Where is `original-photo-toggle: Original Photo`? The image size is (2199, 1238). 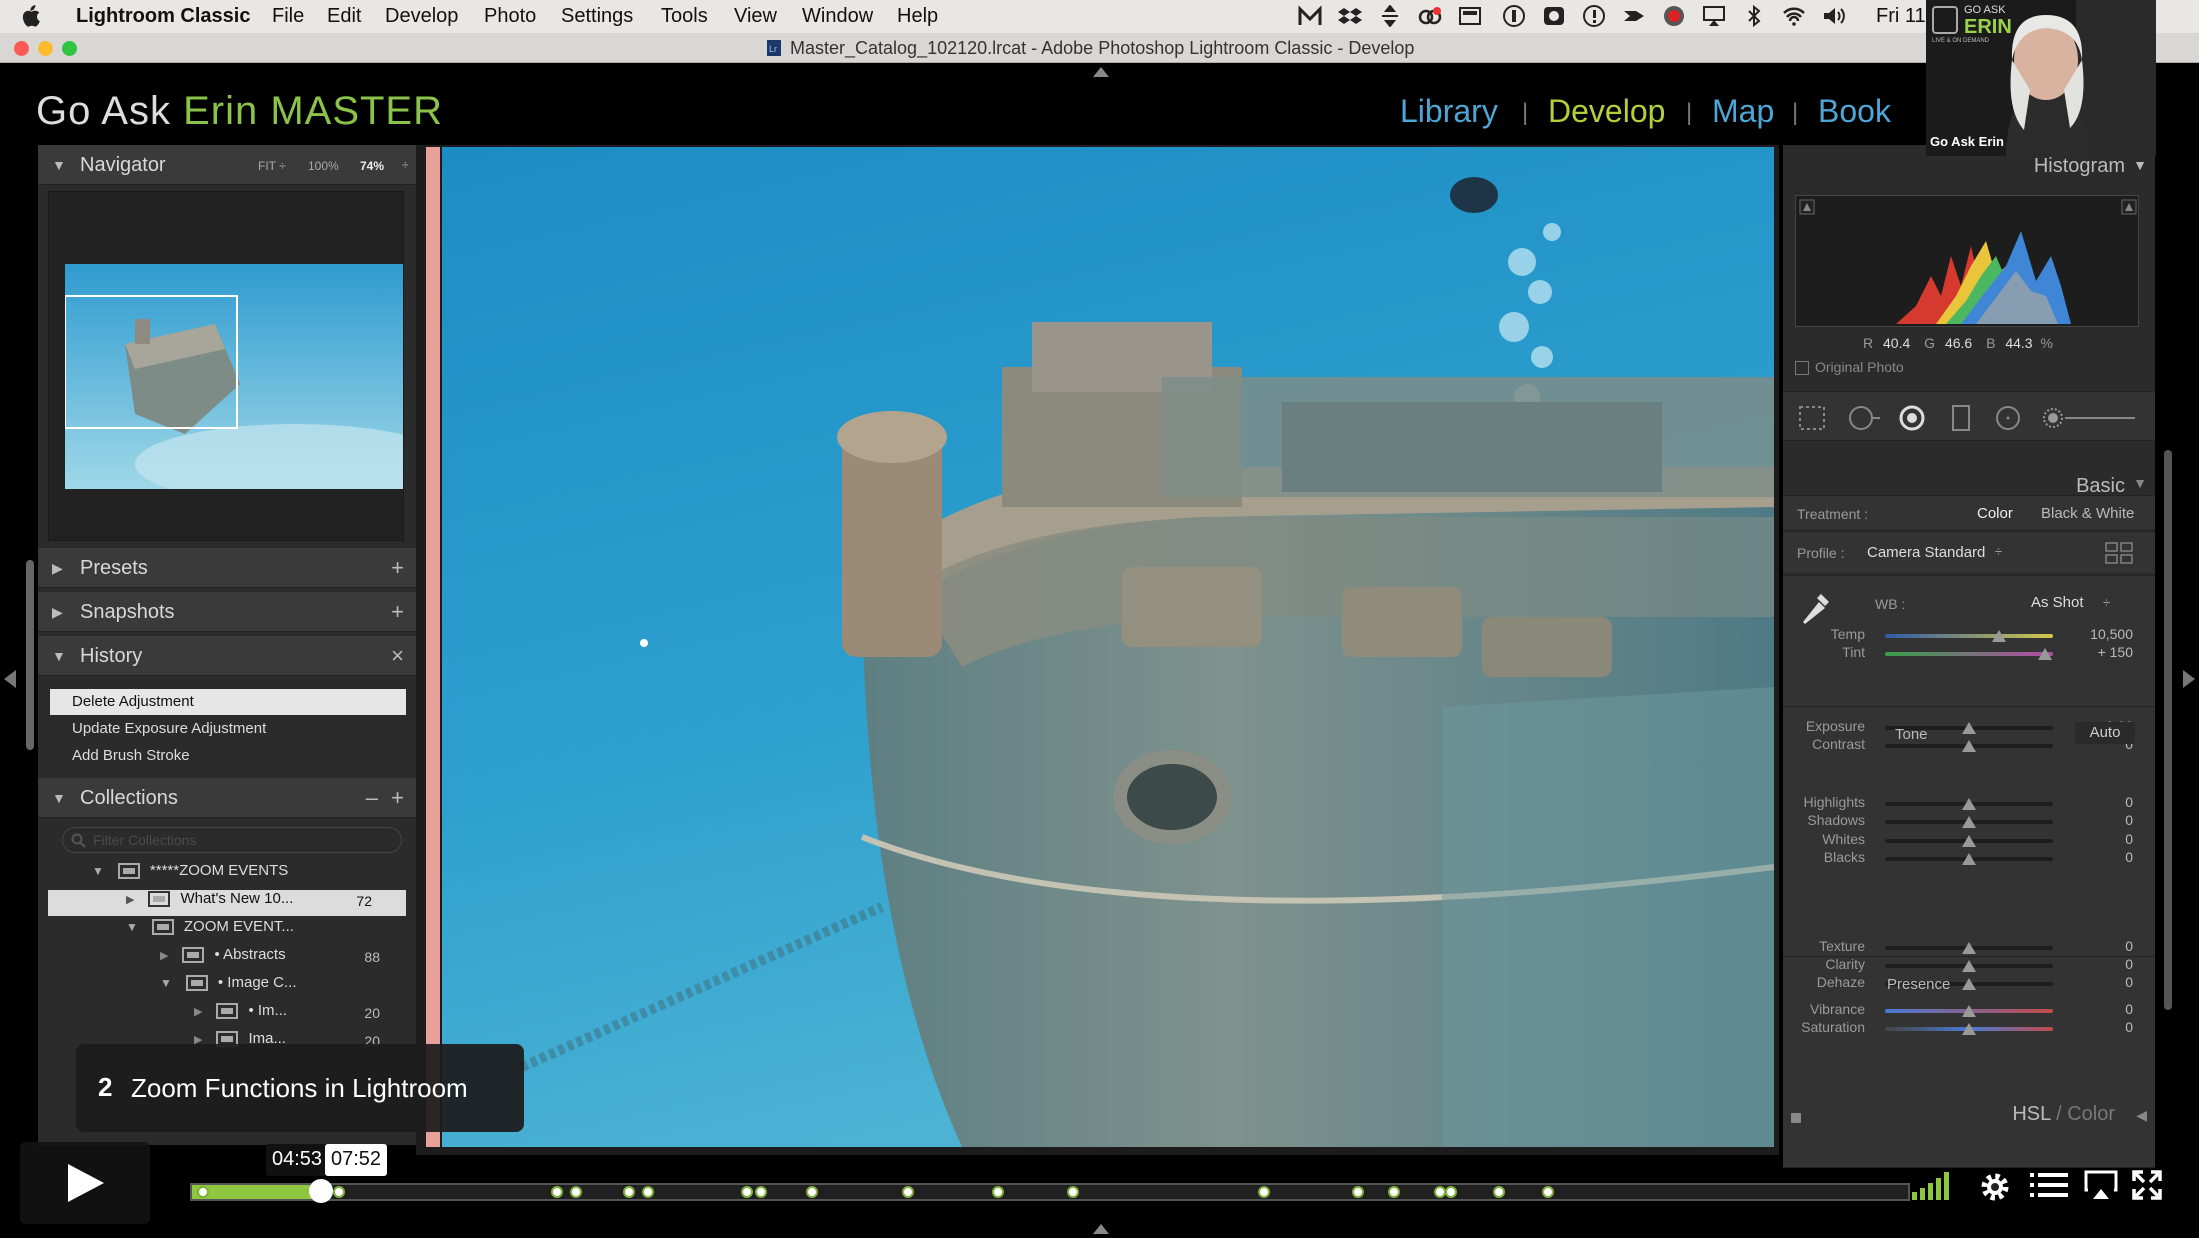
original-photo-toggle: Original Photo is located at coordinates (1849, 367).